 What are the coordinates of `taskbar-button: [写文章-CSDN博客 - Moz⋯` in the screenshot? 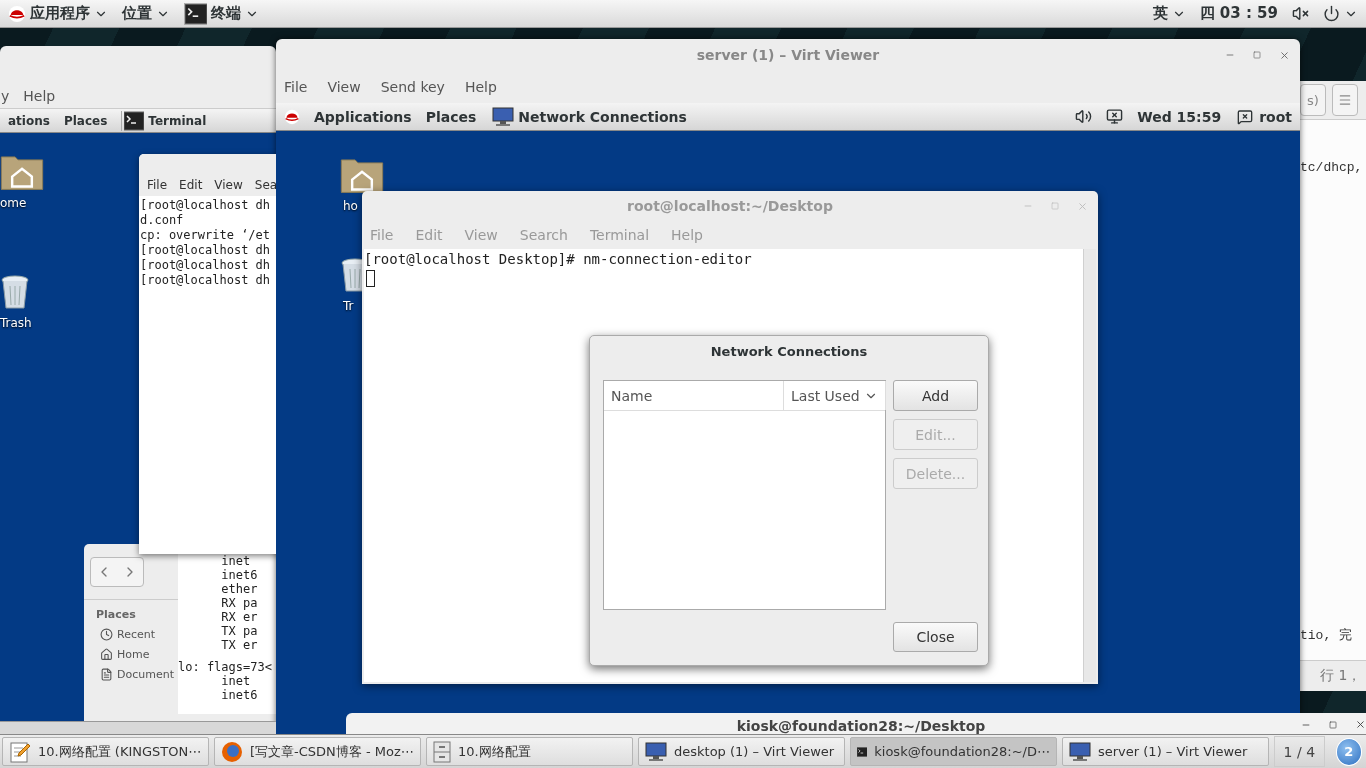 It's located at (317, 751).